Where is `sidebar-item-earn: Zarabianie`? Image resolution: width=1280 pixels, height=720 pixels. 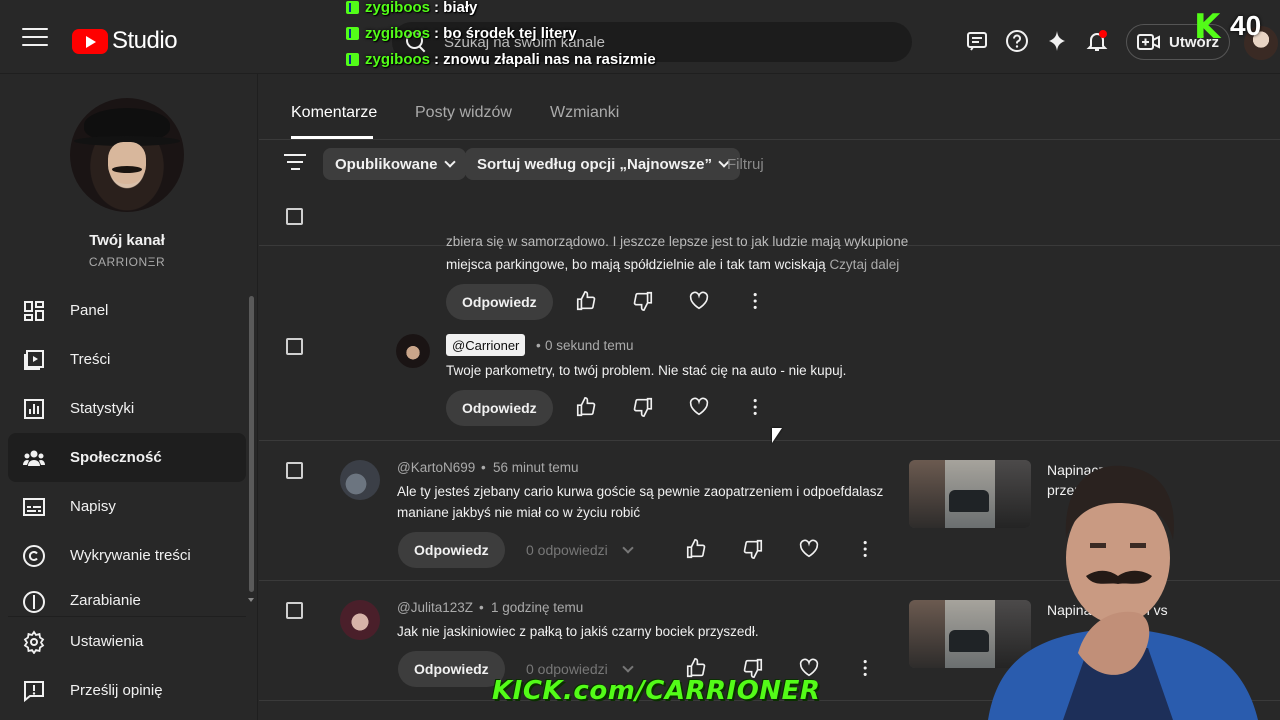
sidebar-item-earn: Zarabianie is located at coordinates (127, 598).